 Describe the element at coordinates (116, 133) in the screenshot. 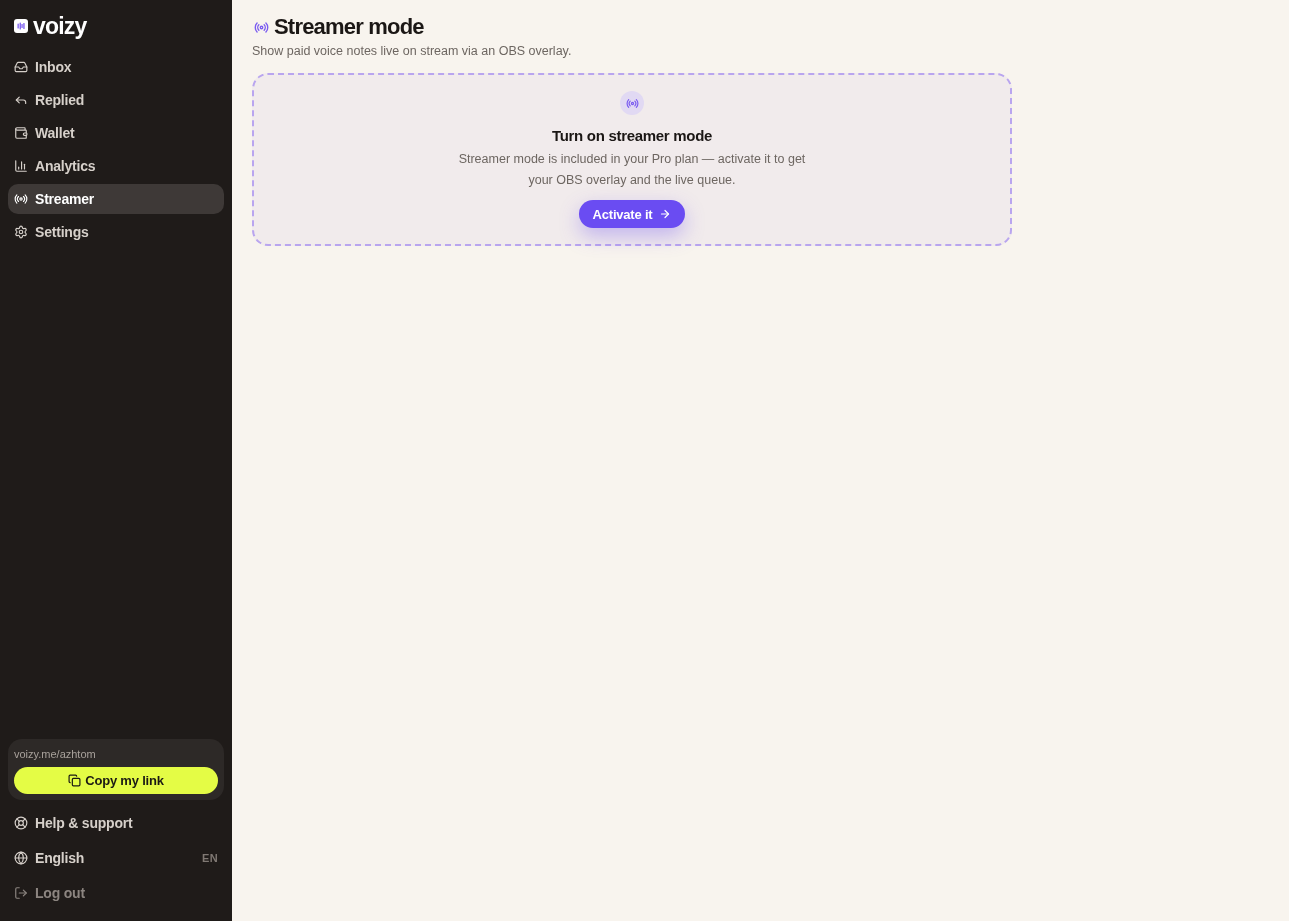

I see `nav-item: Wallet` at that location.